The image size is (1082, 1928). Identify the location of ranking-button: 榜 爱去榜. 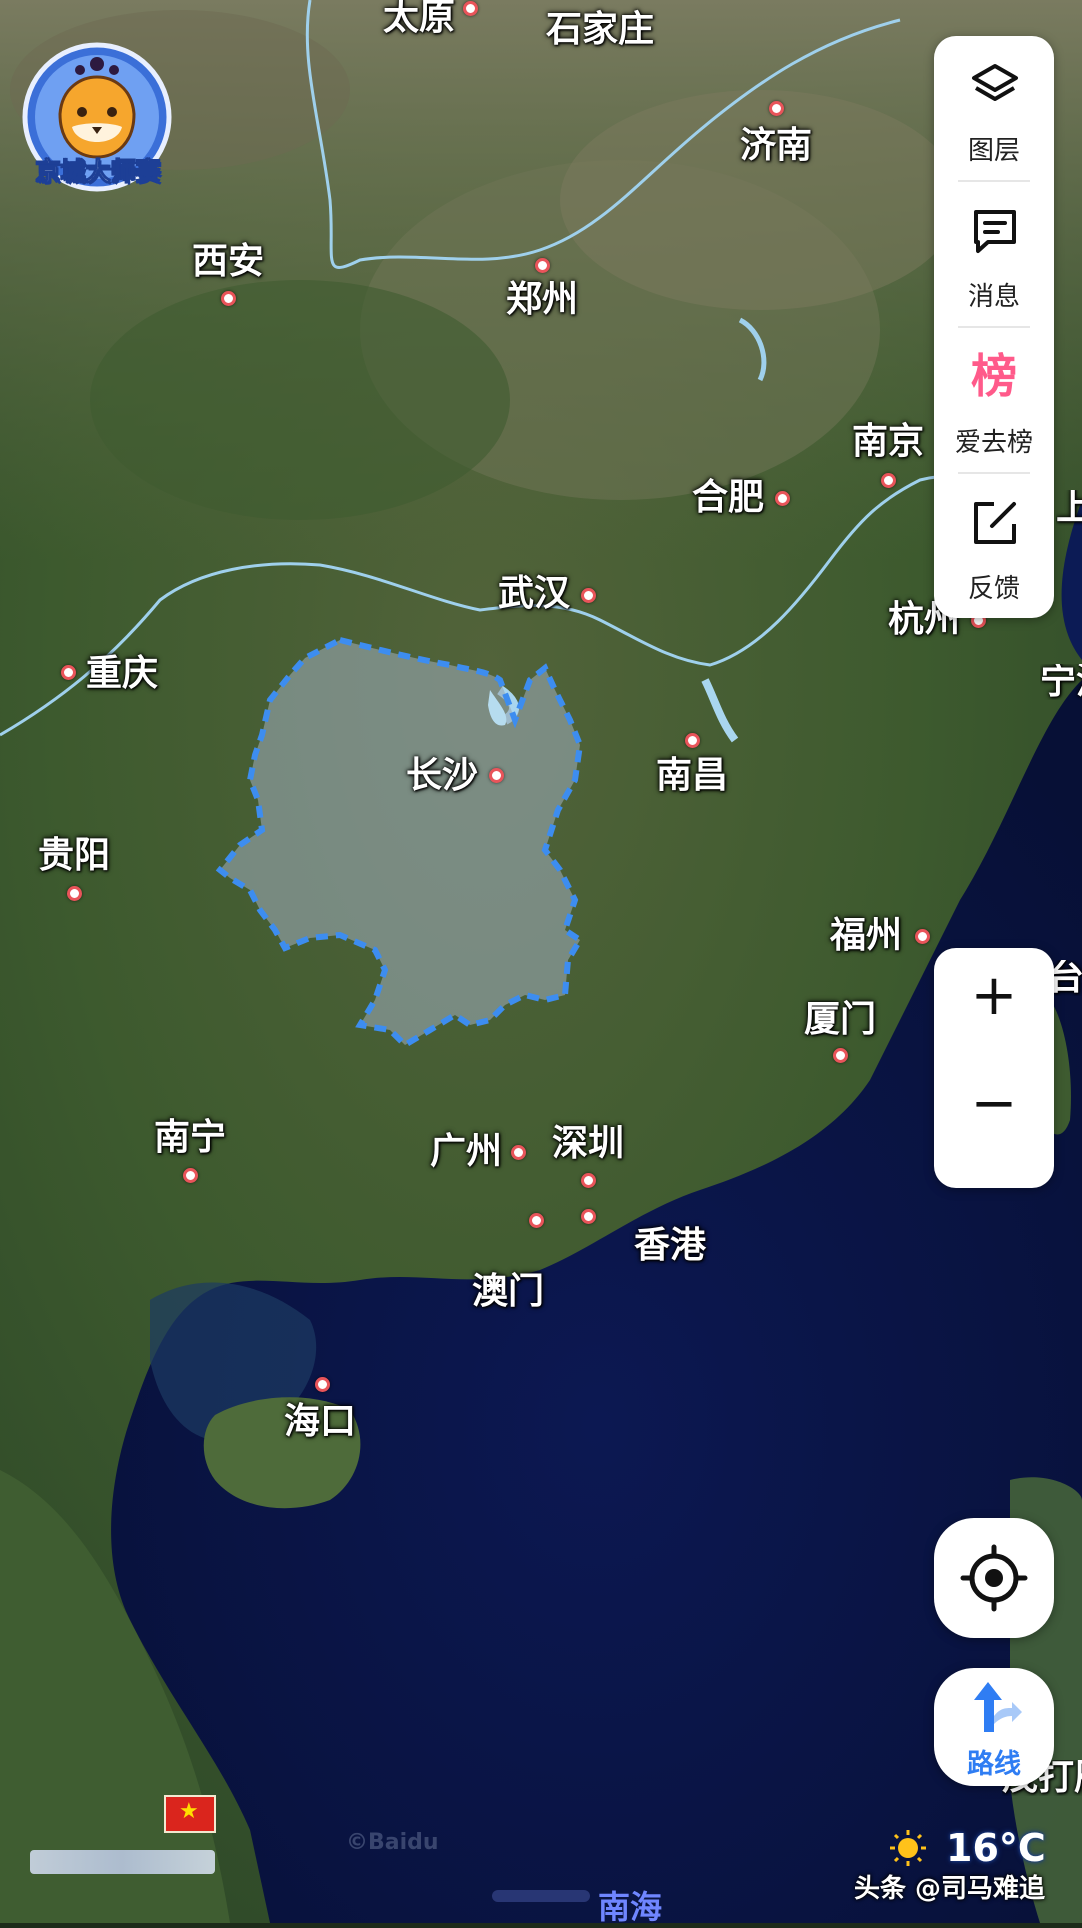
(994, 401).